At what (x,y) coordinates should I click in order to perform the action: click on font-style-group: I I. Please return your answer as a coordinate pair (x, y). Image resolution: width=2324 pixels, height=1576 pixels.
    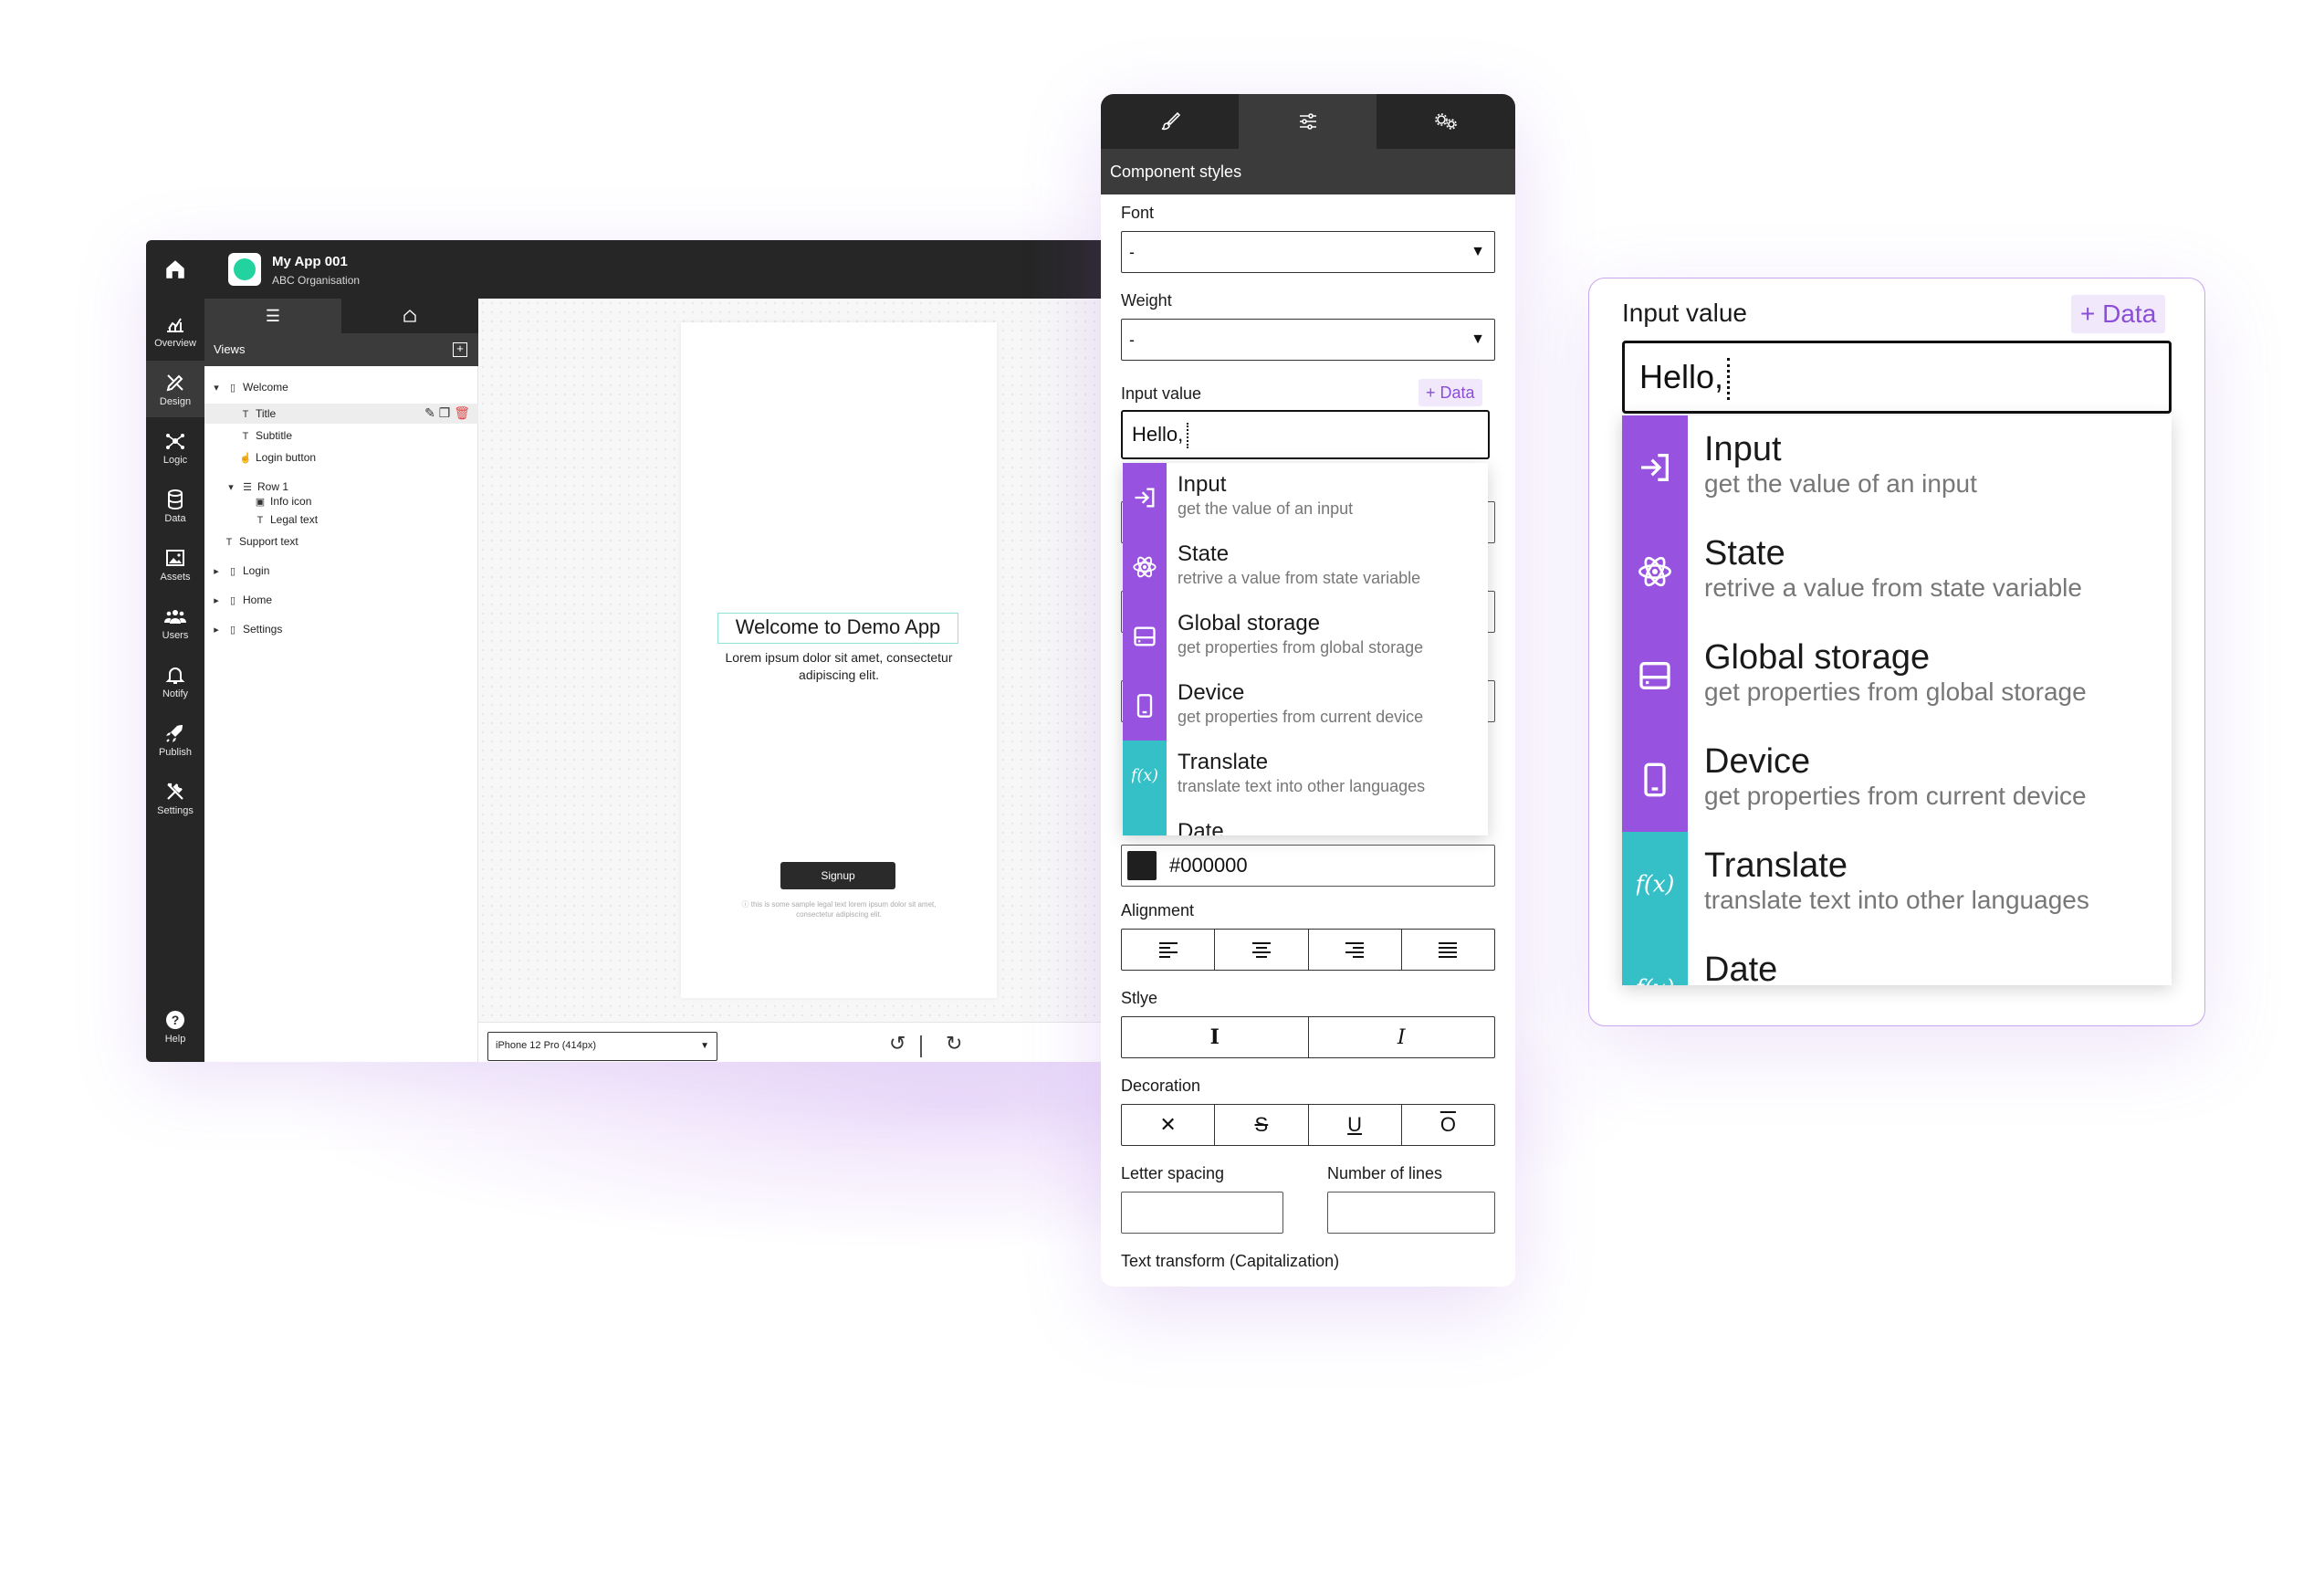
    Looking at the image, I should click on (1308, 1037).